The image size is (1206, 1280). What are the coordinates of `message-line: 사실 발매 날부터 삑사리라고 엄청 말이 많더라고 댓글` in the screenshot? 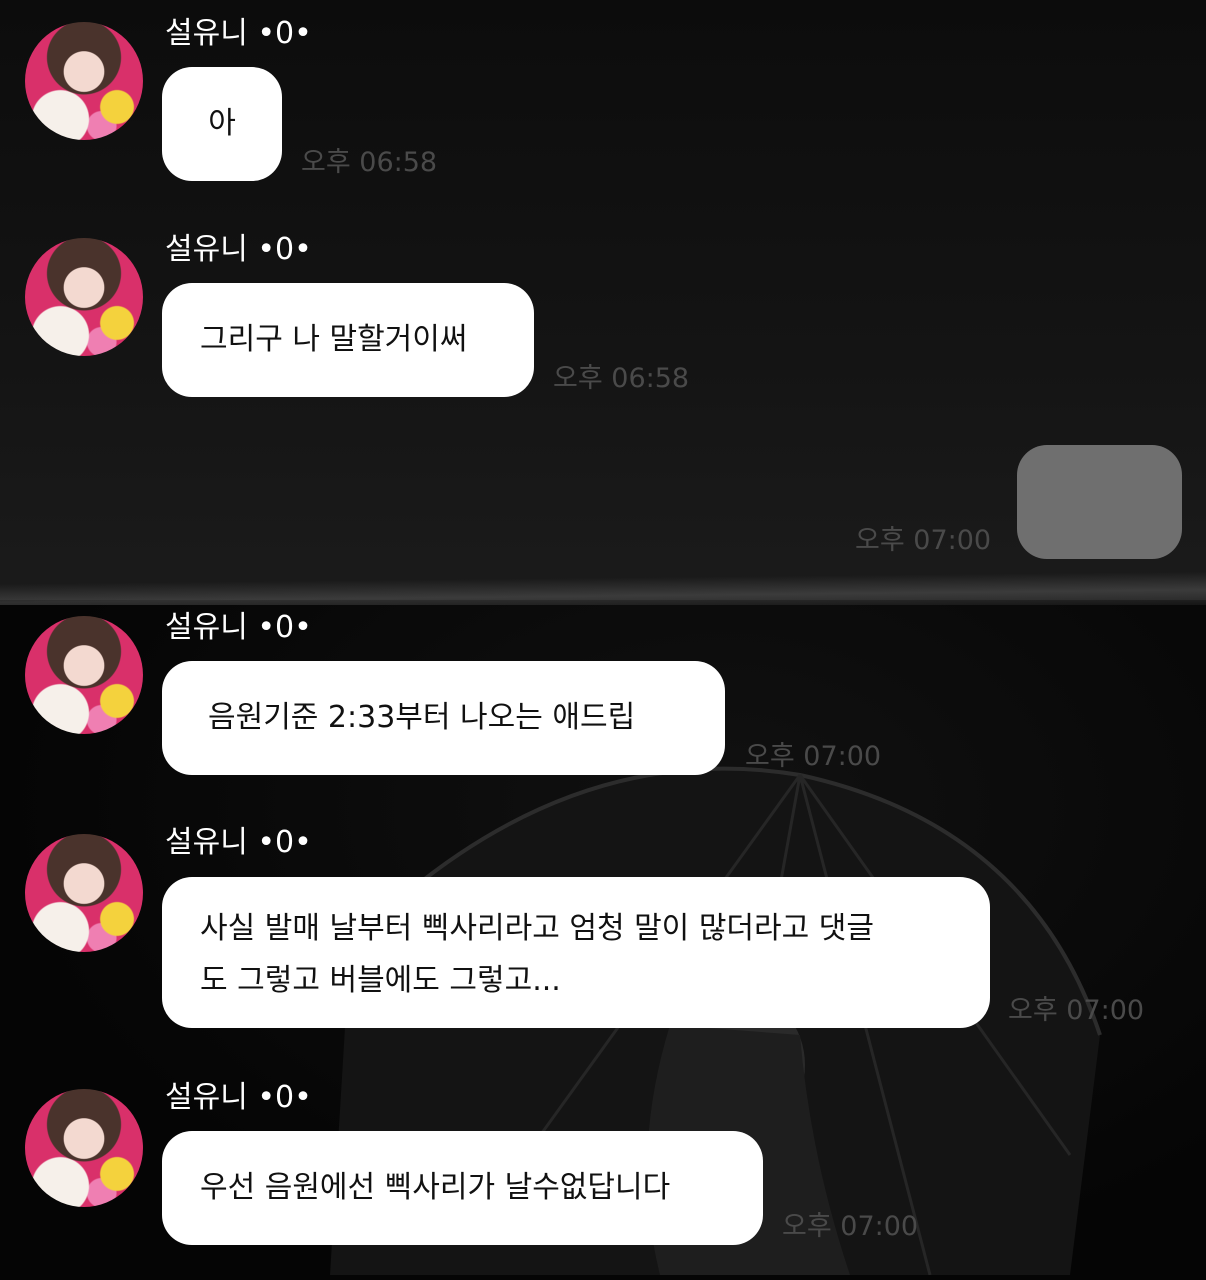 It's located at (537, 928).